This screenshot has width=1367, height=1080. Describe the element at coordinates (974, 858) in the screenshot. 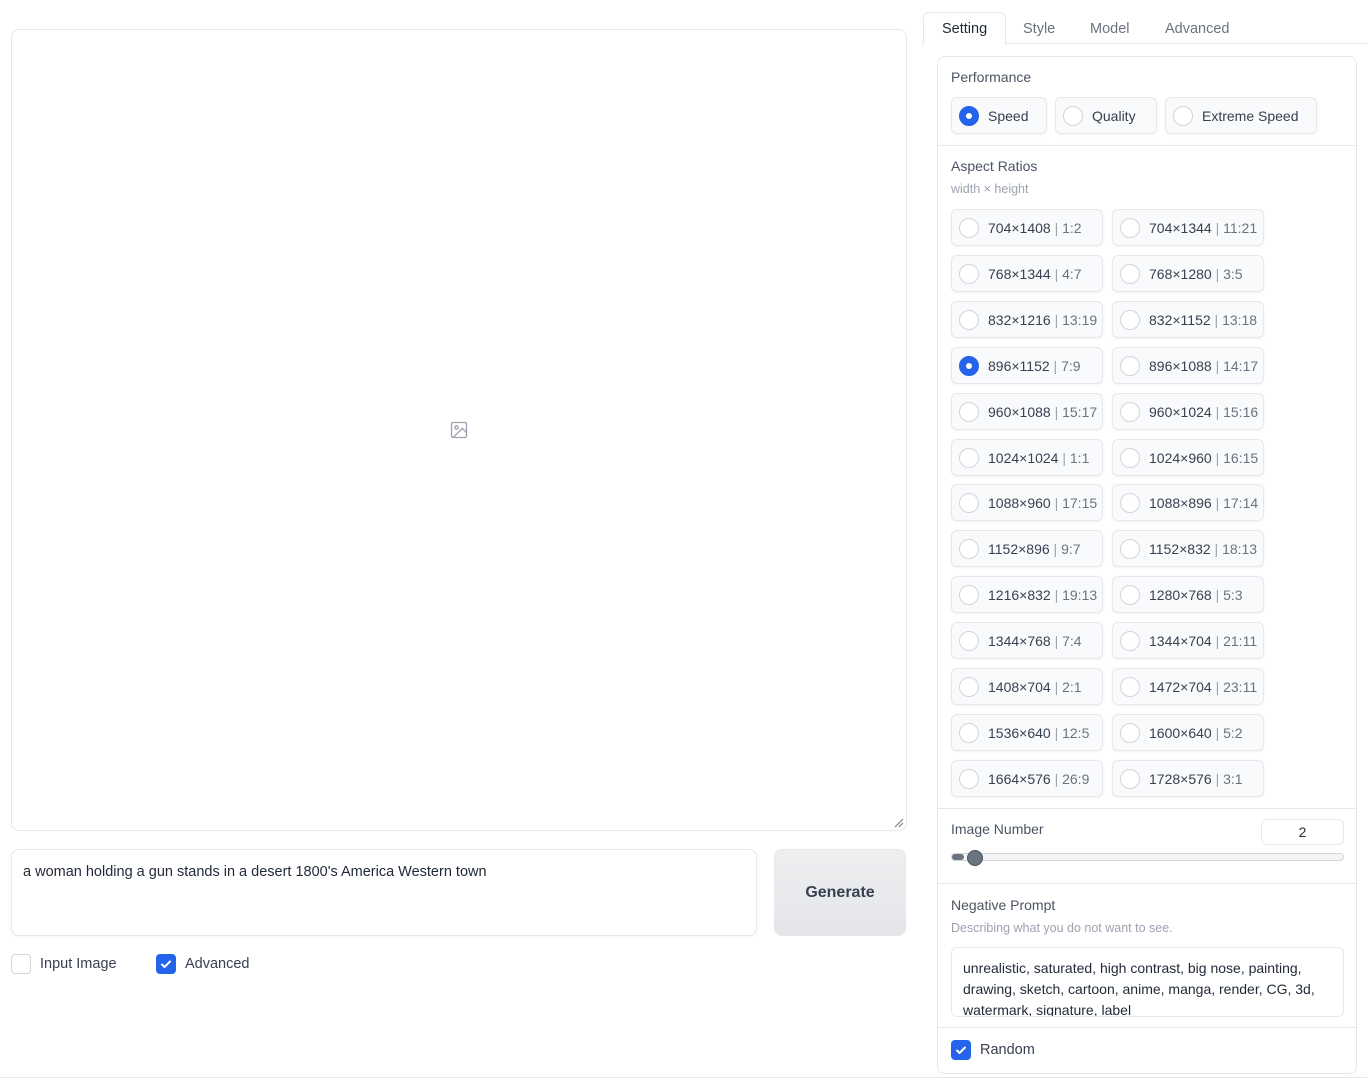

I see `slider-thumb` at that location.